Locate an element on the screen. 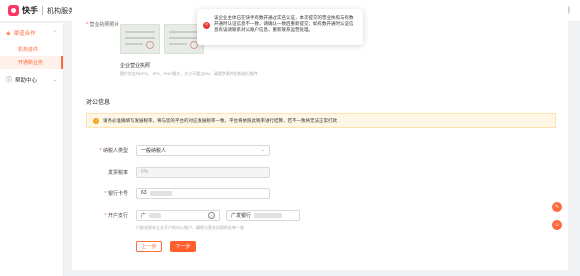 The height and width of the screenshot is (276, 580). sidebar-item-new-business: 开通新业务 is located at coordinates (31, 62).